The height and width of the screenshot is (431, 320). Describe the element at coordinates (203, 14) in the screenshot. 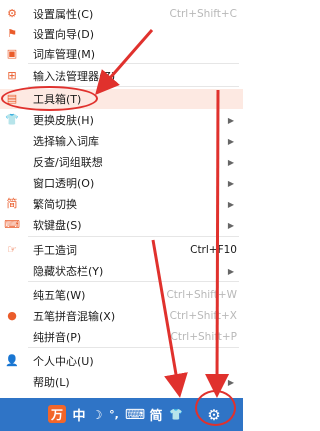

I see `menu-item-shortcut: Ctrl+Shift+C` at that location.